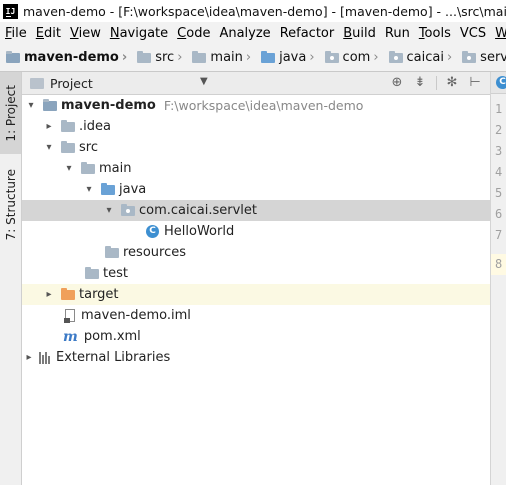 The image size is (506, 485). What do you see at coordinates (499, 130) in the screenshot?
I see `line-number: 2` at bounding box center [499, 130].